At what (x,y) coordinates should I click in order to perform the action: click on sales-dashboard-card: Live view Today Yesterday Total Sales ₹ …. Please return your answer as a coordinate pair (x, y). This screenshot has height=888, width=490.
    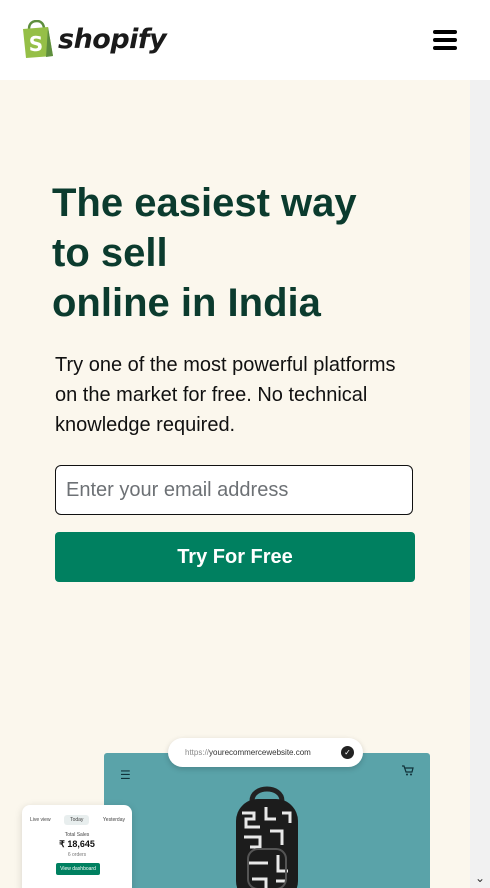
    Looking at the image, I should click on (77, 846).